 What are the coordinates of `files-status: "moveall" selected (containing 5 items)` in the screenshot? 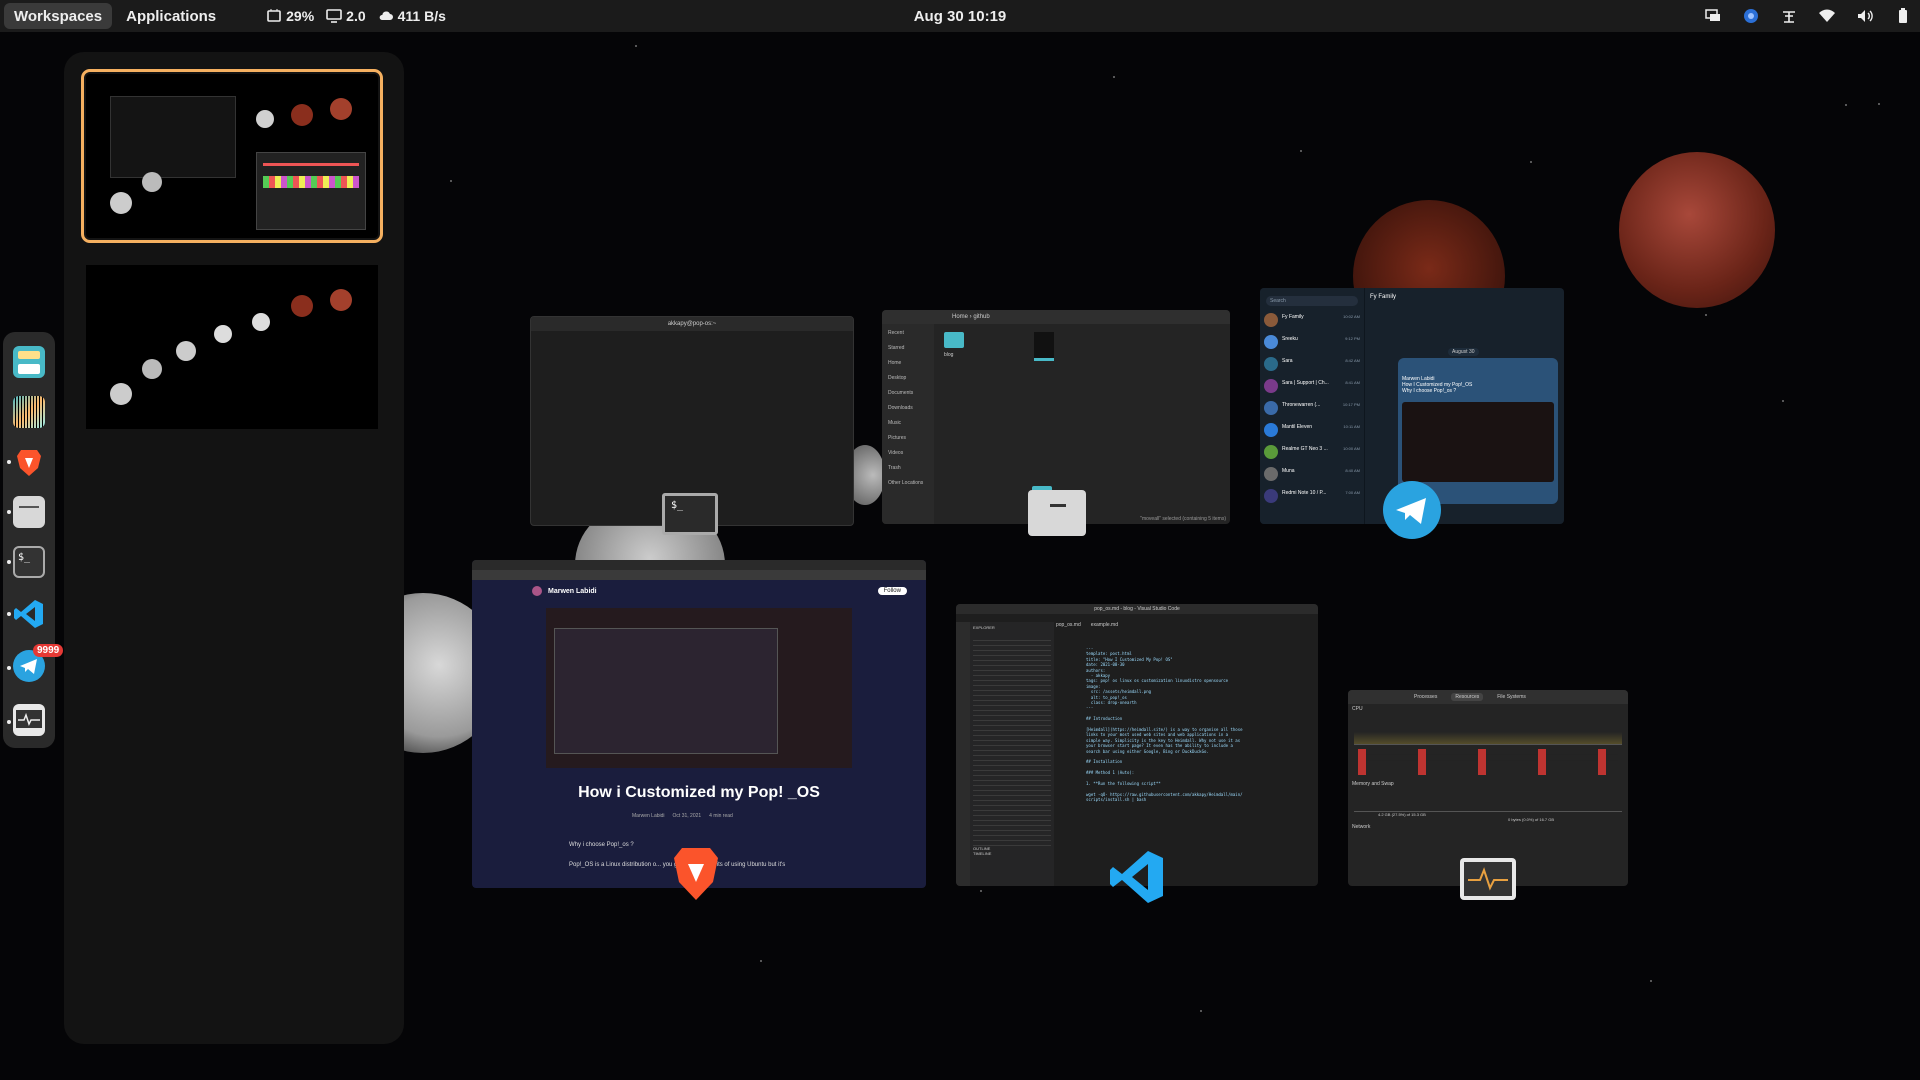 It's located at (1183, 519).